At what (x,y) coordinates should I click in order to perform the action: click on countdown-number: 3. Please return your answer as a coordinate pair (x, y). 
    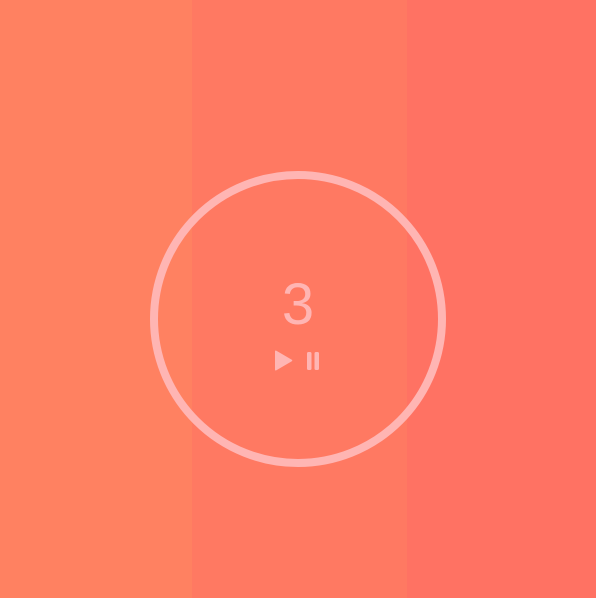
    Looking at the image, I should click on (298, 304).